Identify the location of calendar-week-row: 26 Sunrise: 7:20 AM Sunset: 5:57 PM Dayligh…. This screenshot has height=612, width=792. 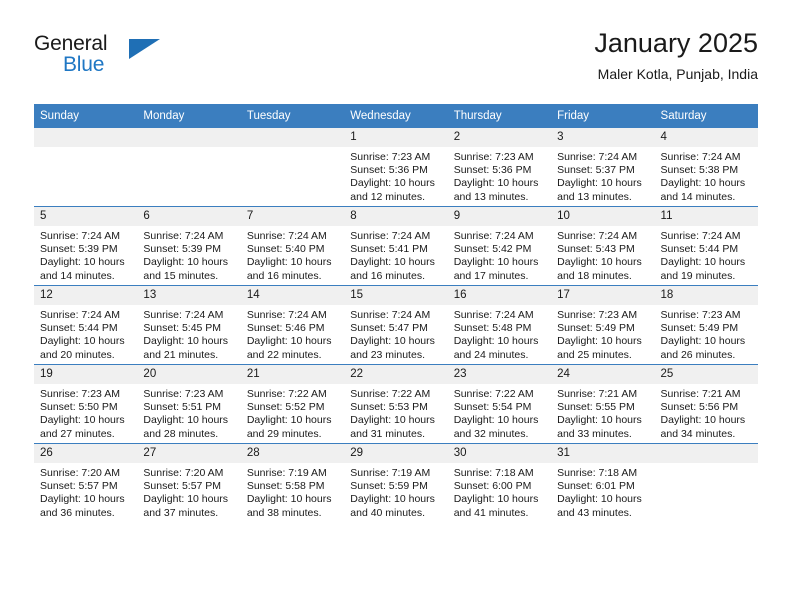
(396, 482).